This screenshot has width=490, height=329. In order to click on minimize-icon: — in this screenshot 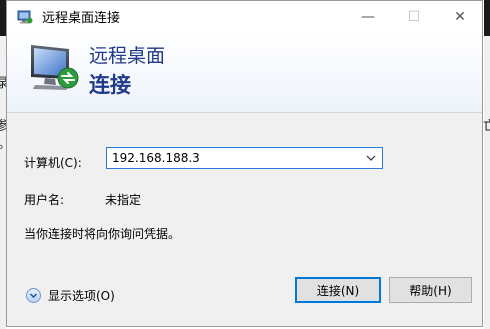, I will do `click(368, 16)`.